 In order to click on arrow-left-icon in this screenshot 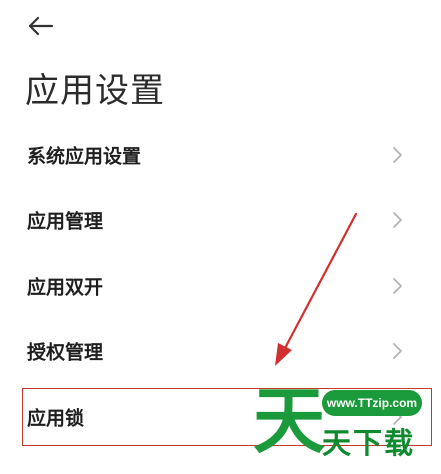, I will do `click(41, 26)`.